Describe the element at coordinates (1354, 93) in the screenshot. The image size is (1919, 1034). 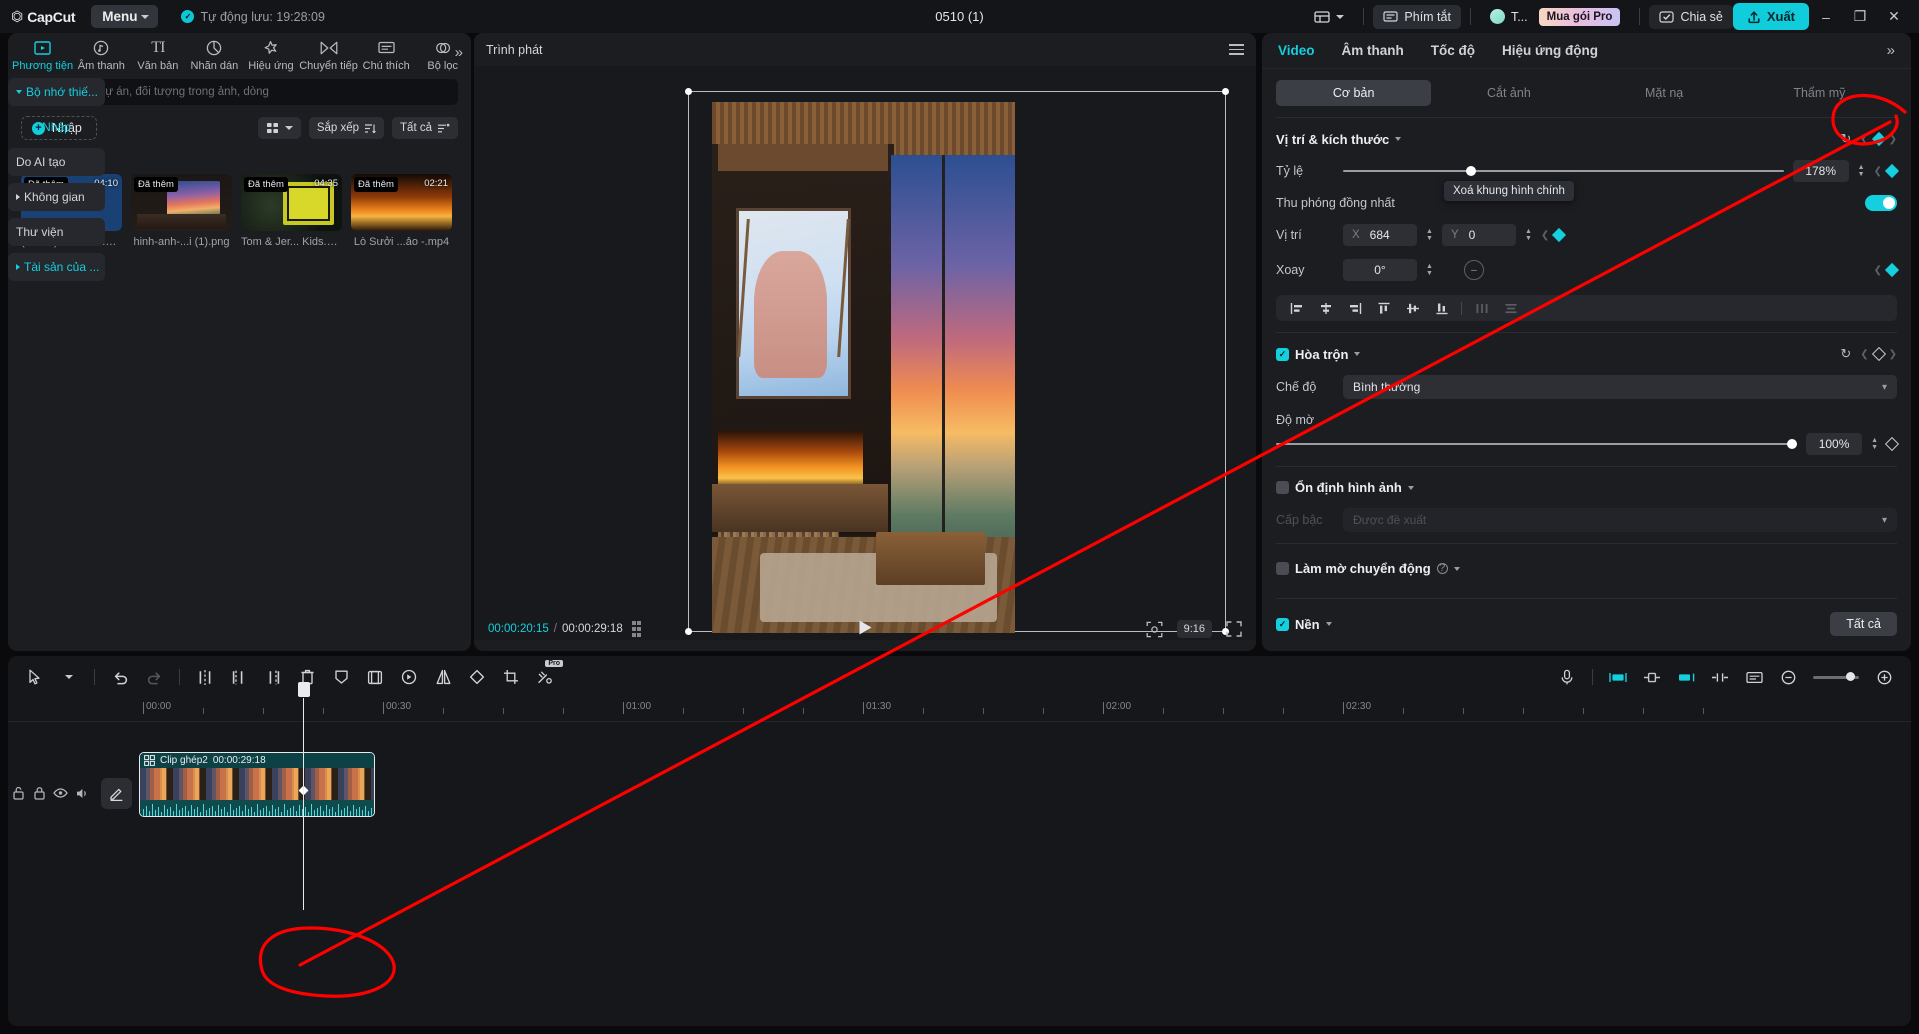
I see `segment-basic: Cơ bản` at that location.